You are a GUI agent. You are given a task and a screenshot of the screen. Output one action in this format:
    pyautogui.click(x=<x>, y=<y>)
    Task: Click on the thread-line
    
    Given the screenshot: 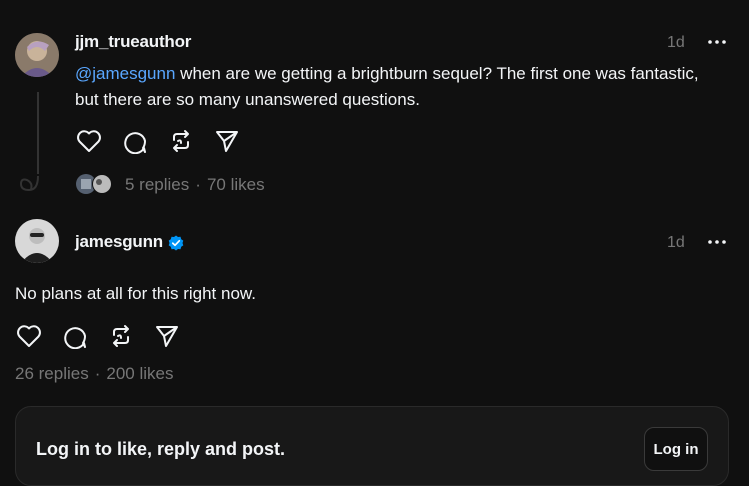 What is the action you would take?
    pyautogui.click(x=38, y=133)
    